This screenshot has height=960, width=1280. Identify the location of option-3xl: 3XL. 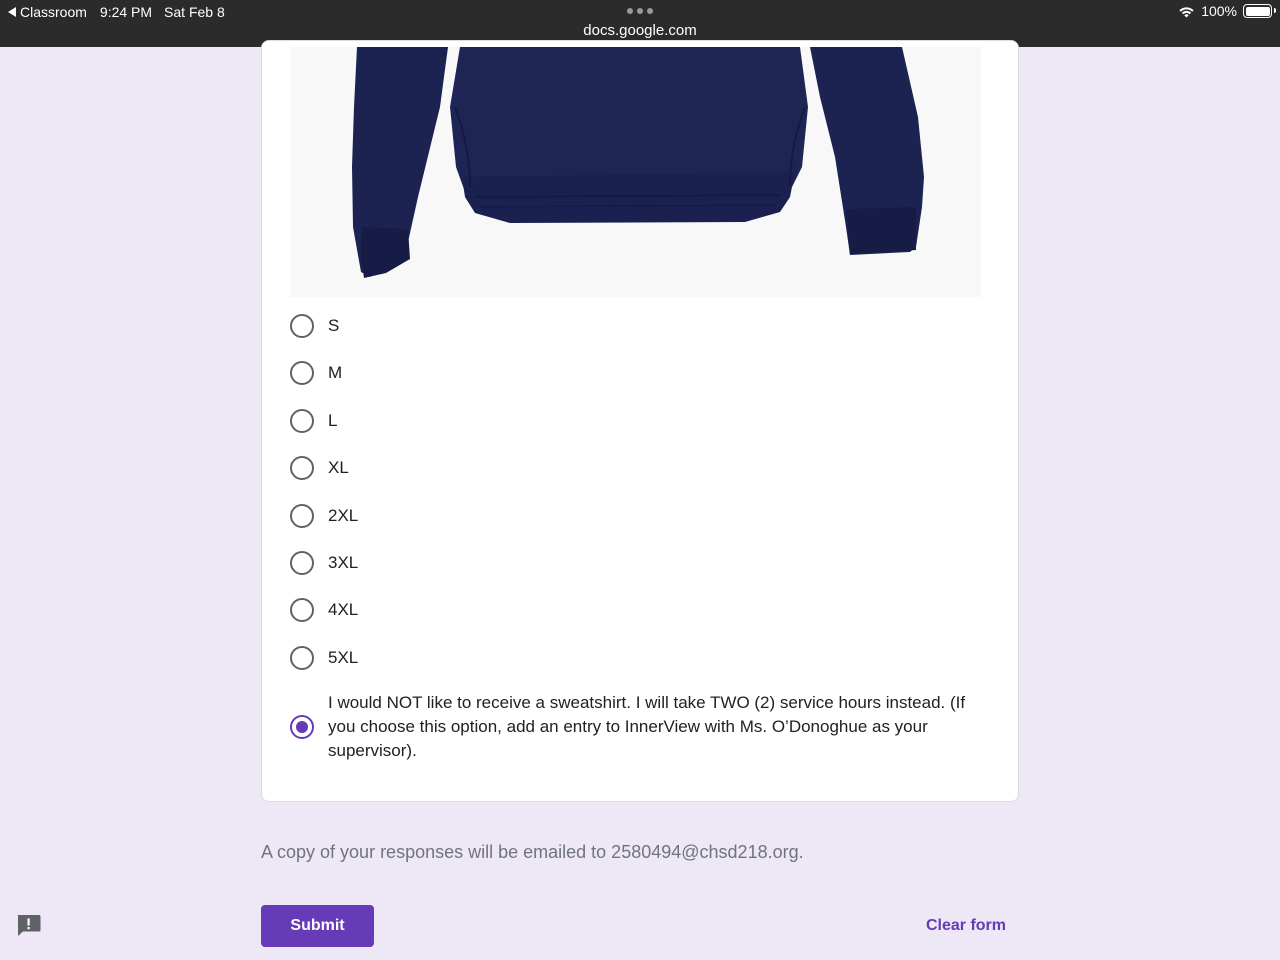
(324, 563).